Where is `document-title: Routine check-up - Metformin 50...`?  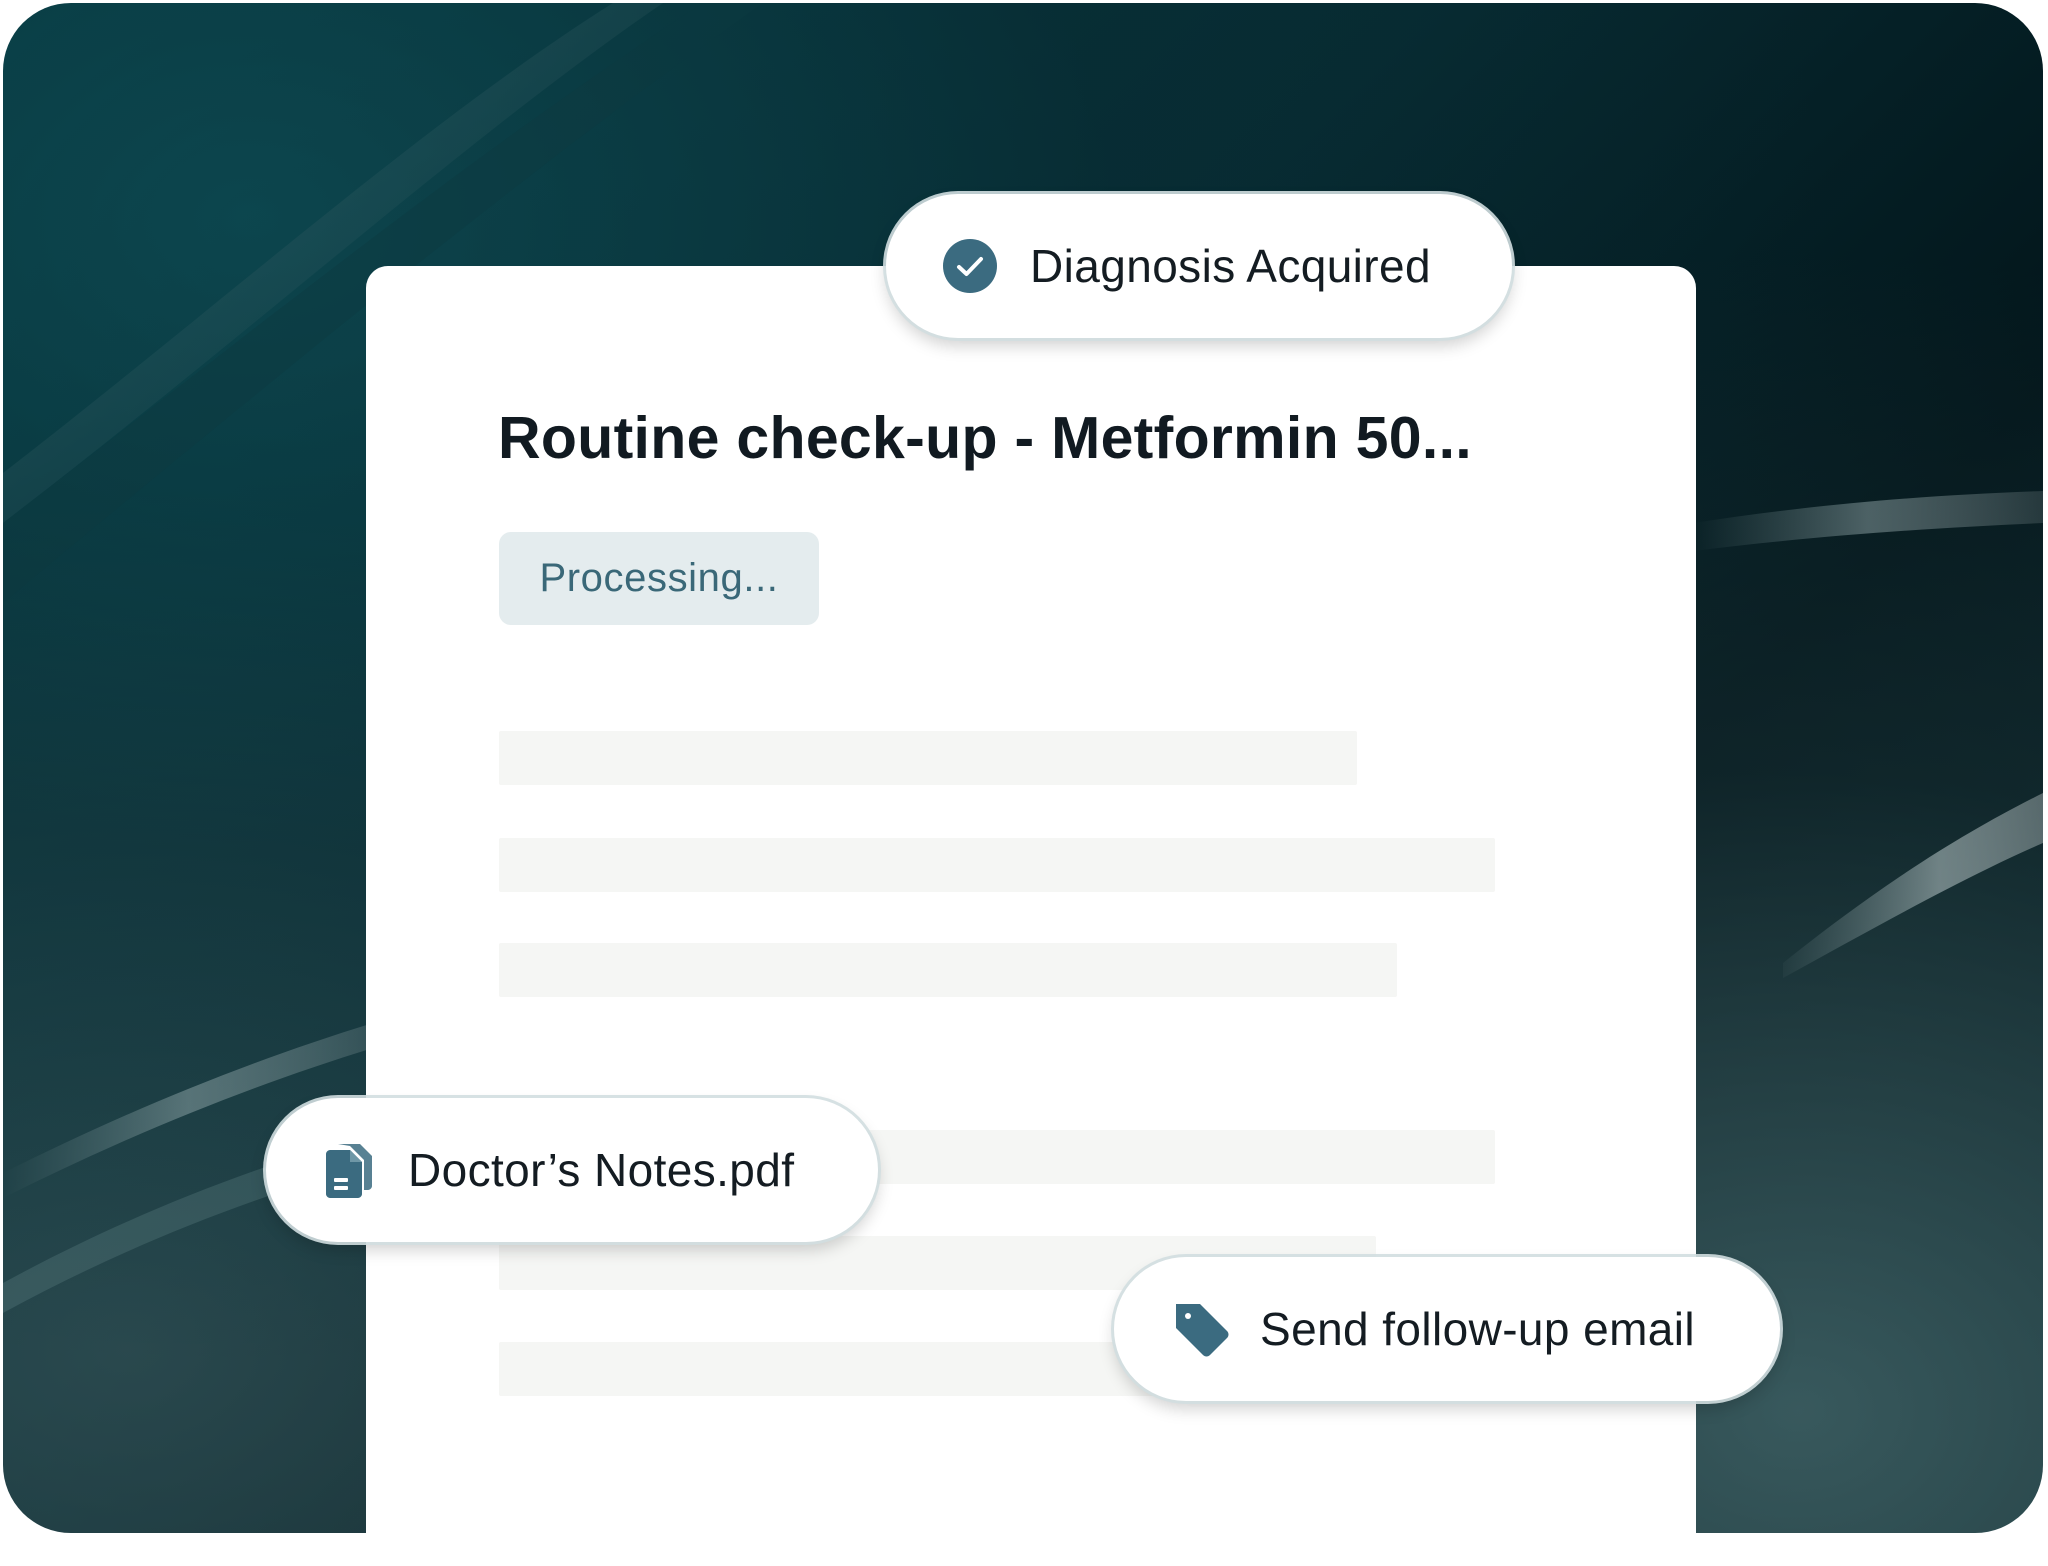 document-title: Routine check-up - Metformin 50... is located at coordinates (985, 438).